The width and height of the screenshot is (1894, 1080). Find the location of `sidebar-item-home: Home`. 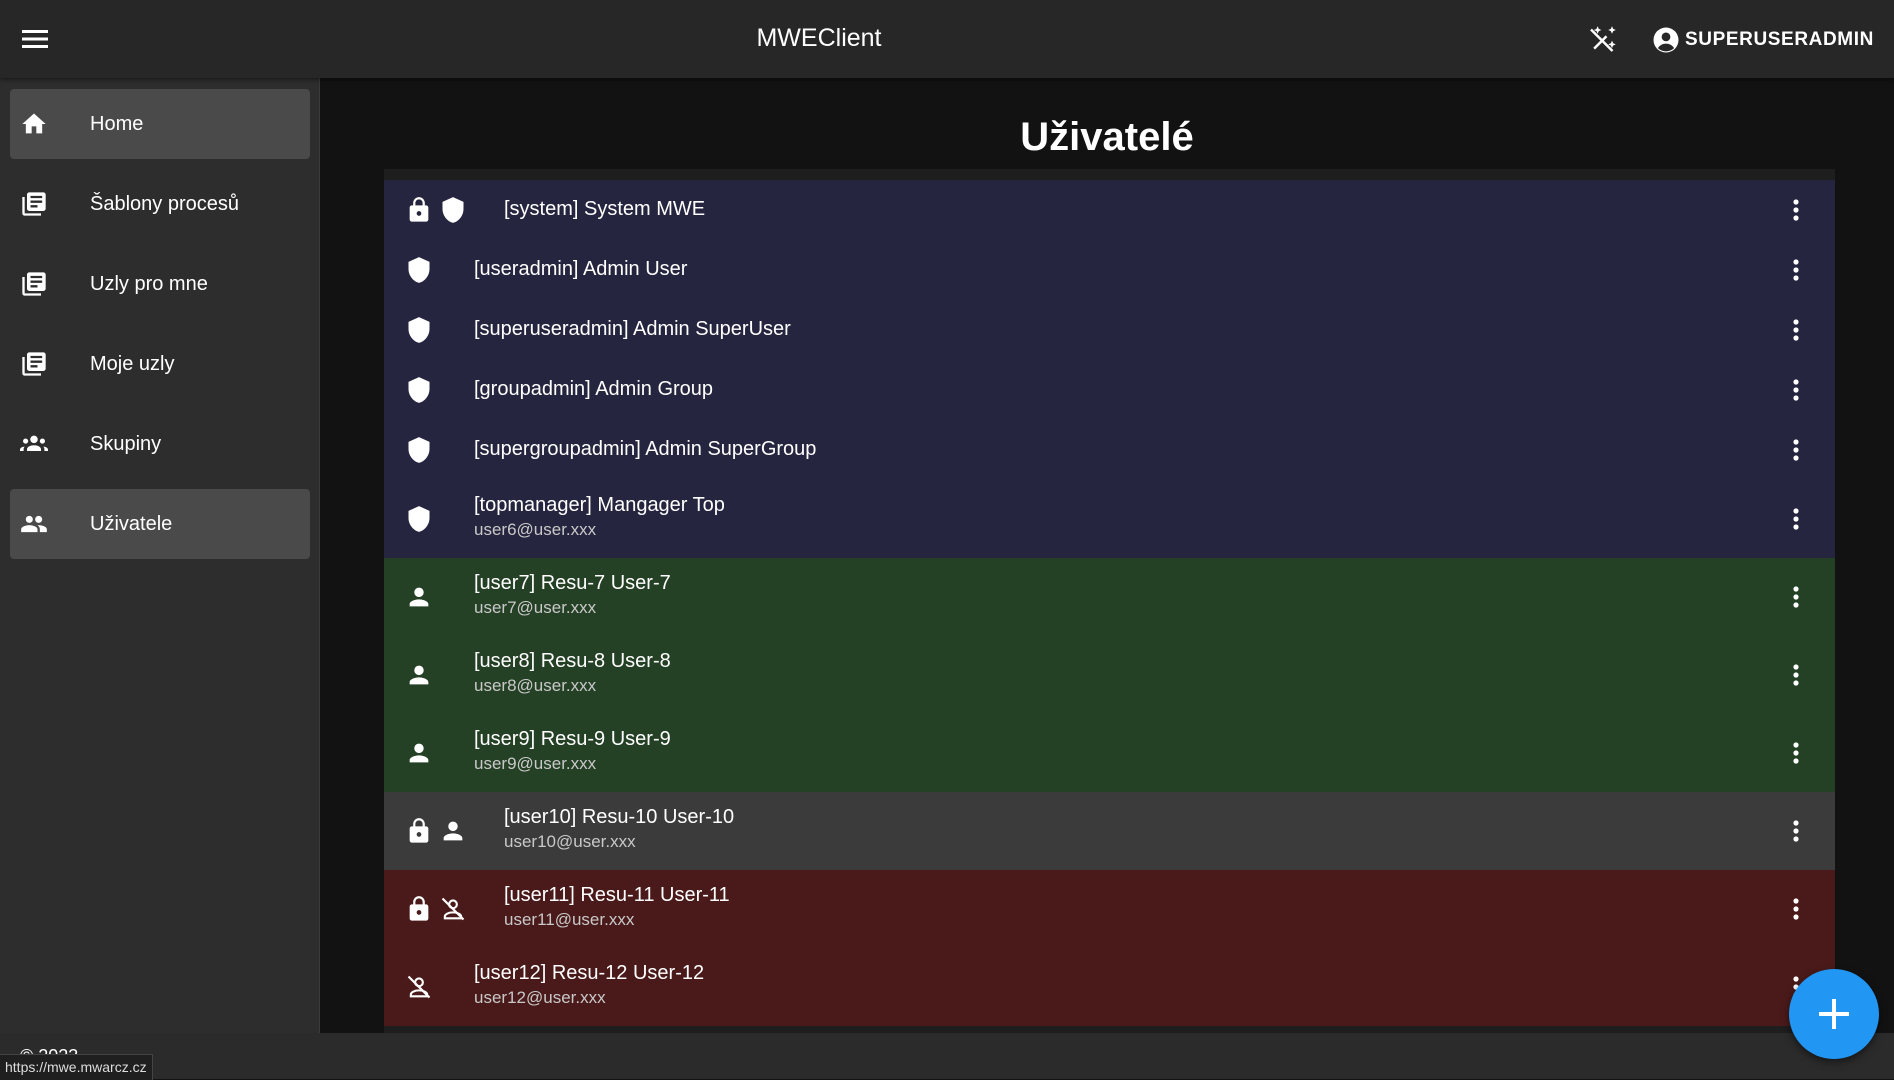

sidebar-item-home: Home is located at coordinates (160, 124).